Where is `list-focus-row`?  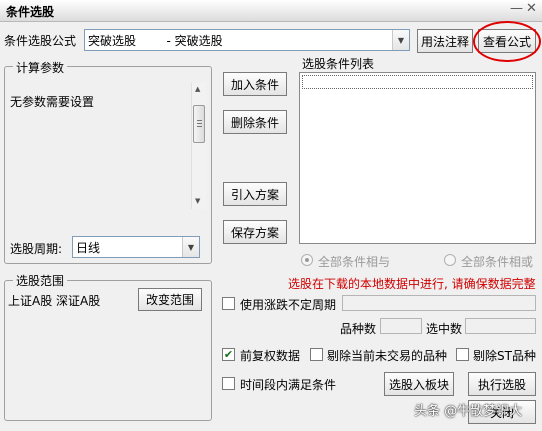
list-focus-row is located at coordinates (417, 82).